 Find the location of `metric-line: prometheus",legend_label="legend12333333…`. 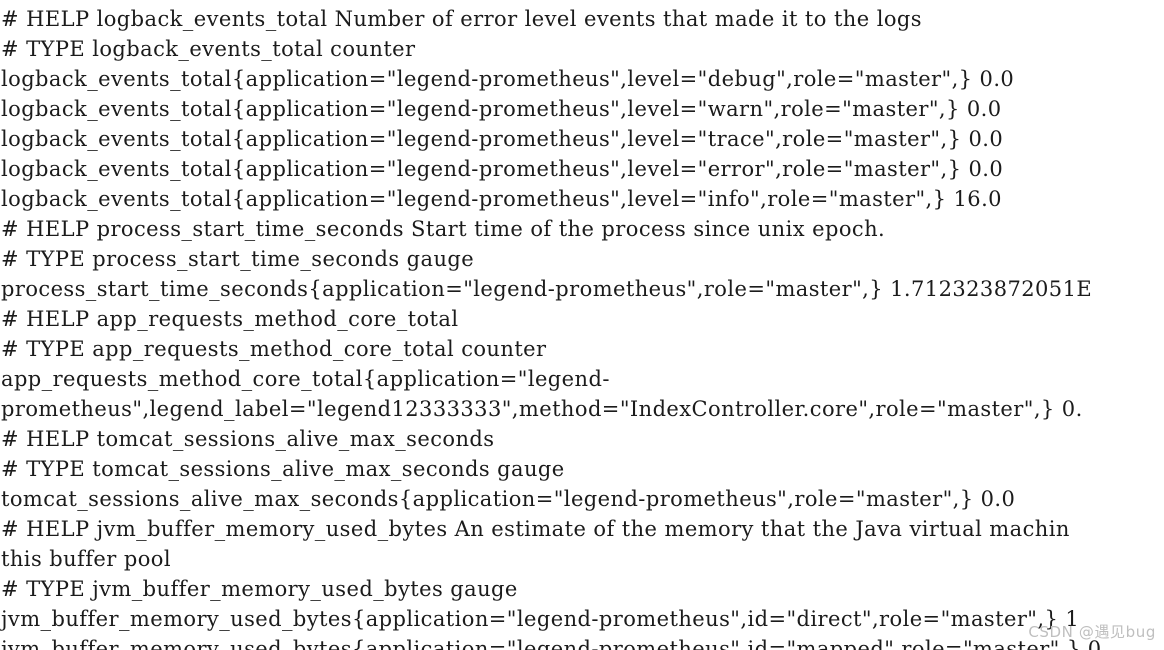

metric-line: prometheus",legend_label="legend12333333… is located at coordinates (542, 409).